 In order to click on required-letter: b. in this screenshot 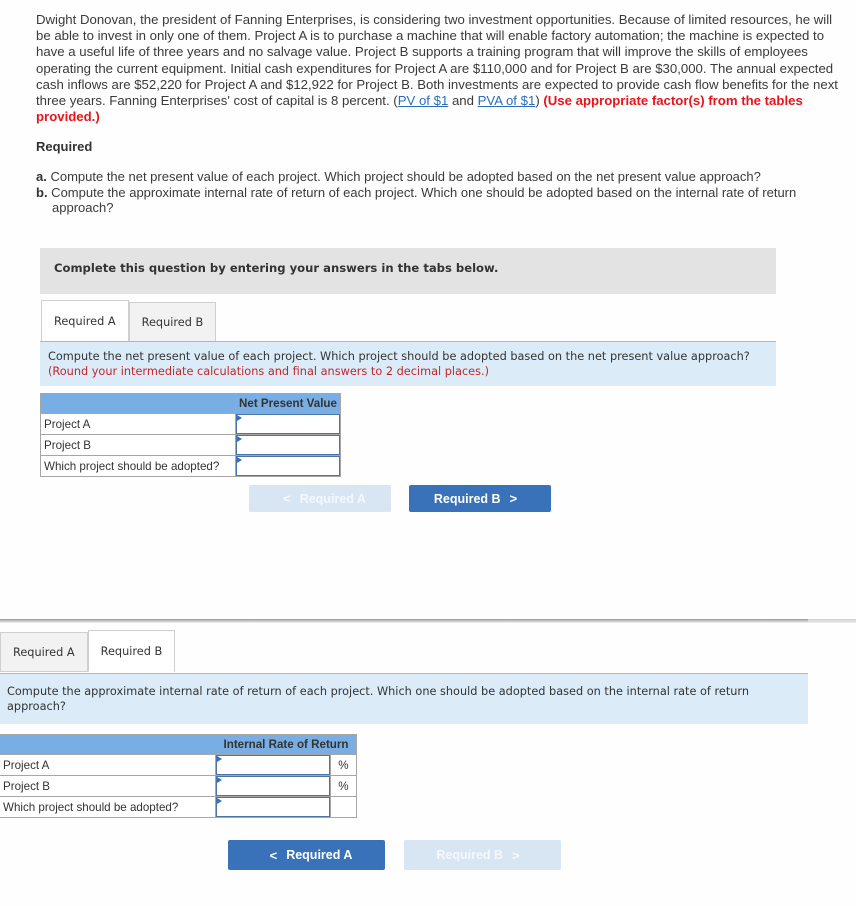, I will do `click(42, 192)`.